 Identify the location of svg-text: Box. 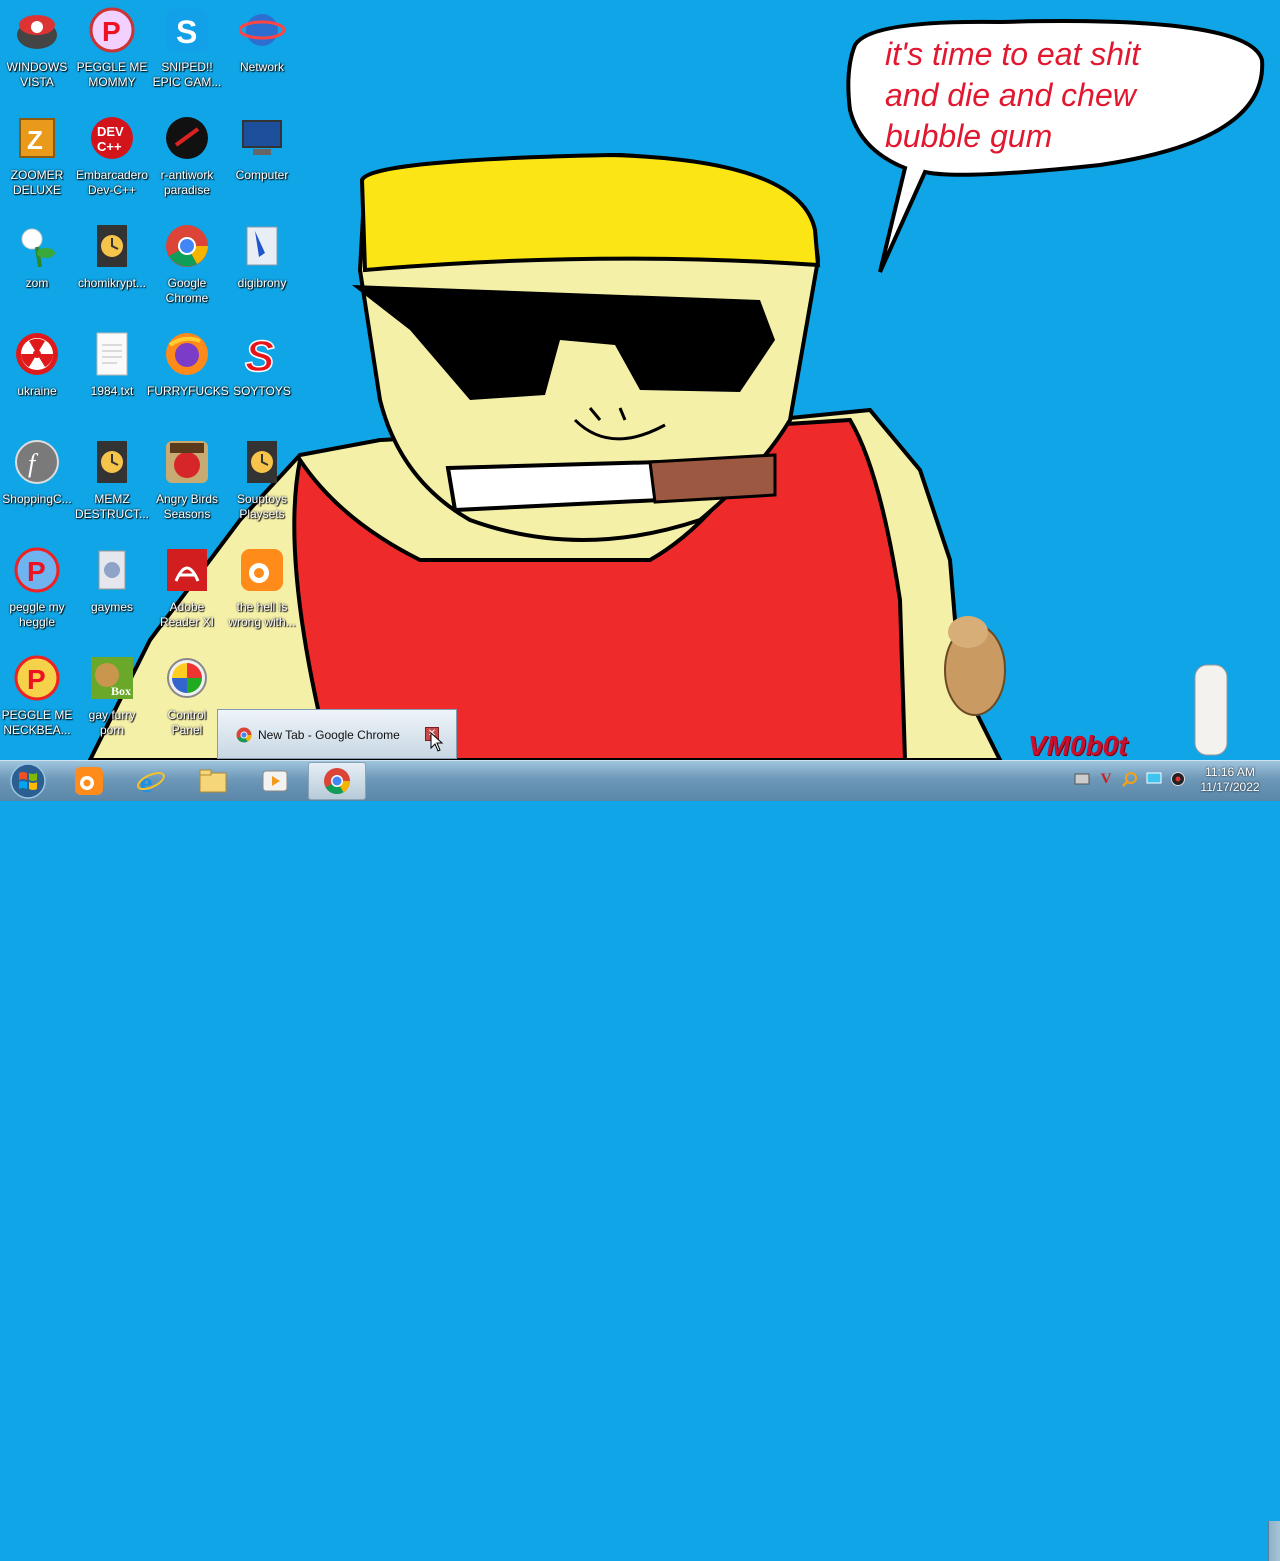
(121, 691).